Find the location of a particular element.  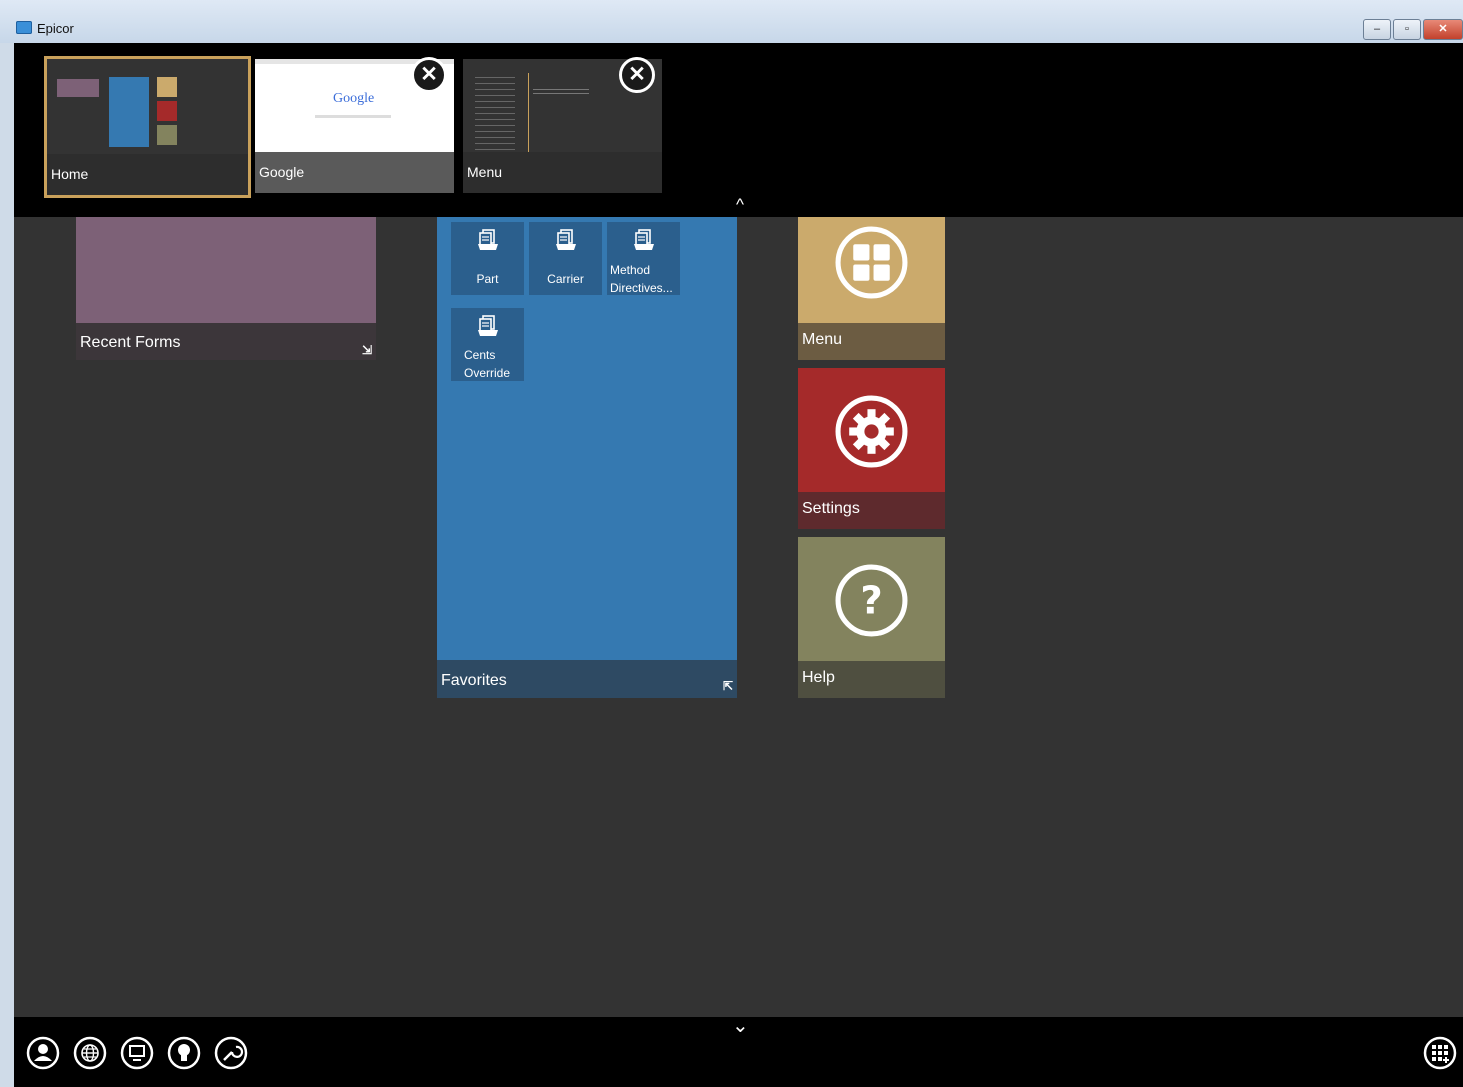

close-window-button: ✕ is located at coordinates (1443, 29).